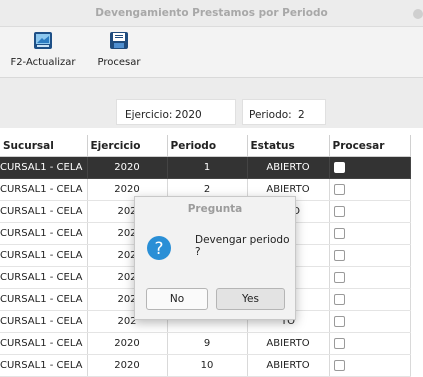 The width and height of the screenshot is (423, 377). I want to click on refresh-label: F2-Actualizar, so click(43, 62).